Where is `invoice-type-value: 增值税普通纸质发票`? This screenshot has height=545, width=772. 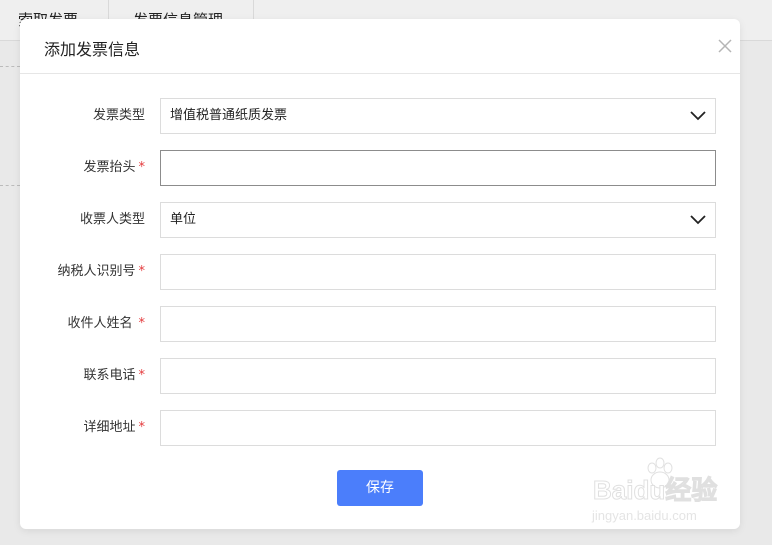 invoice-type-value: 增值税普通纸质发票 is located at coordinates (229, 115).